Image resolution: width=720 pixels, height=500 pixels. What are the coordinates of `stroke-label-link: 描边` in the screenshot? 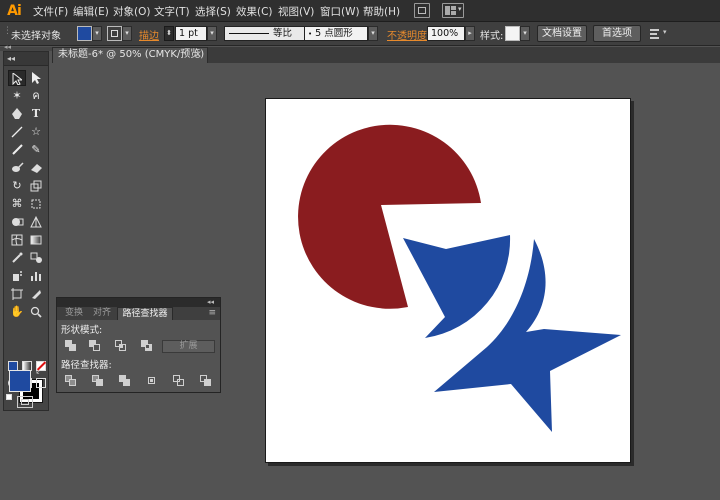 It's located at (149, 34).